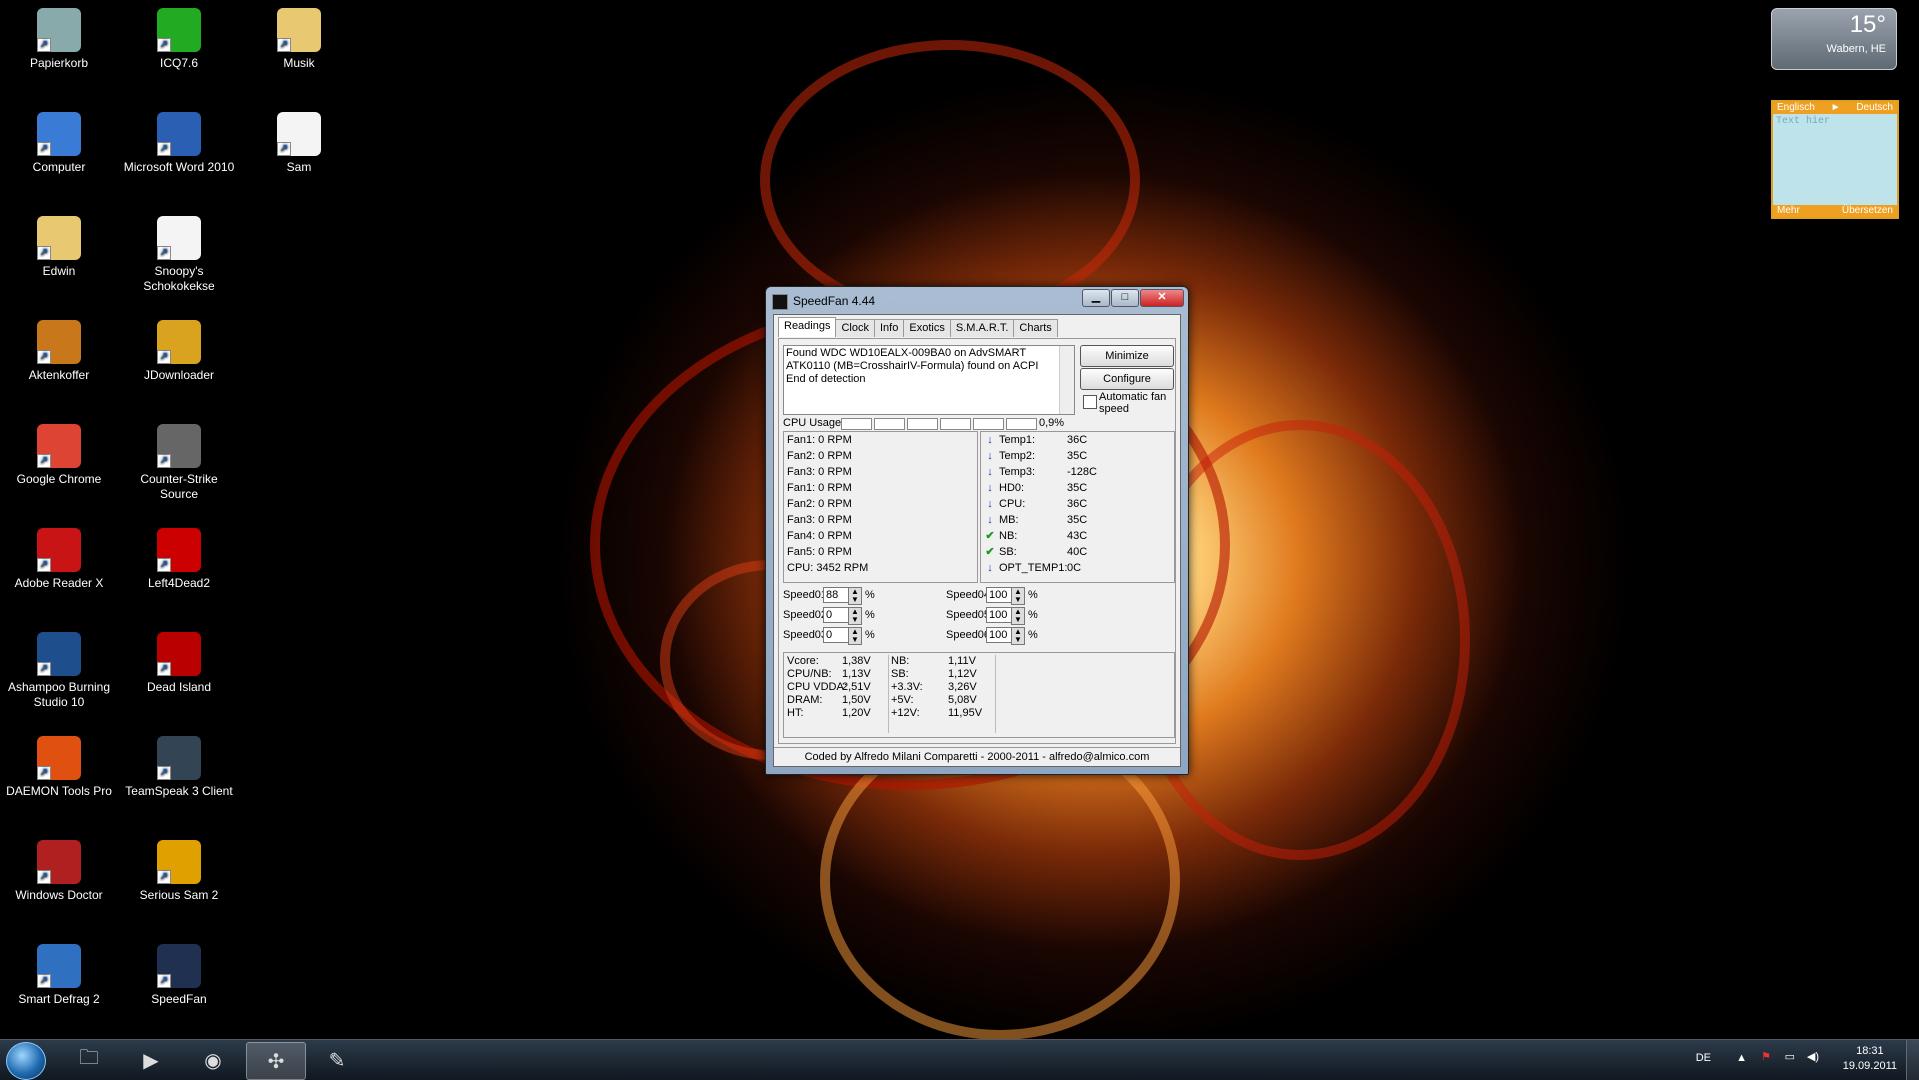 This screenshot has width=1919, height=1080. I want to click on network-icon: ▭, so click(1790, 1056).